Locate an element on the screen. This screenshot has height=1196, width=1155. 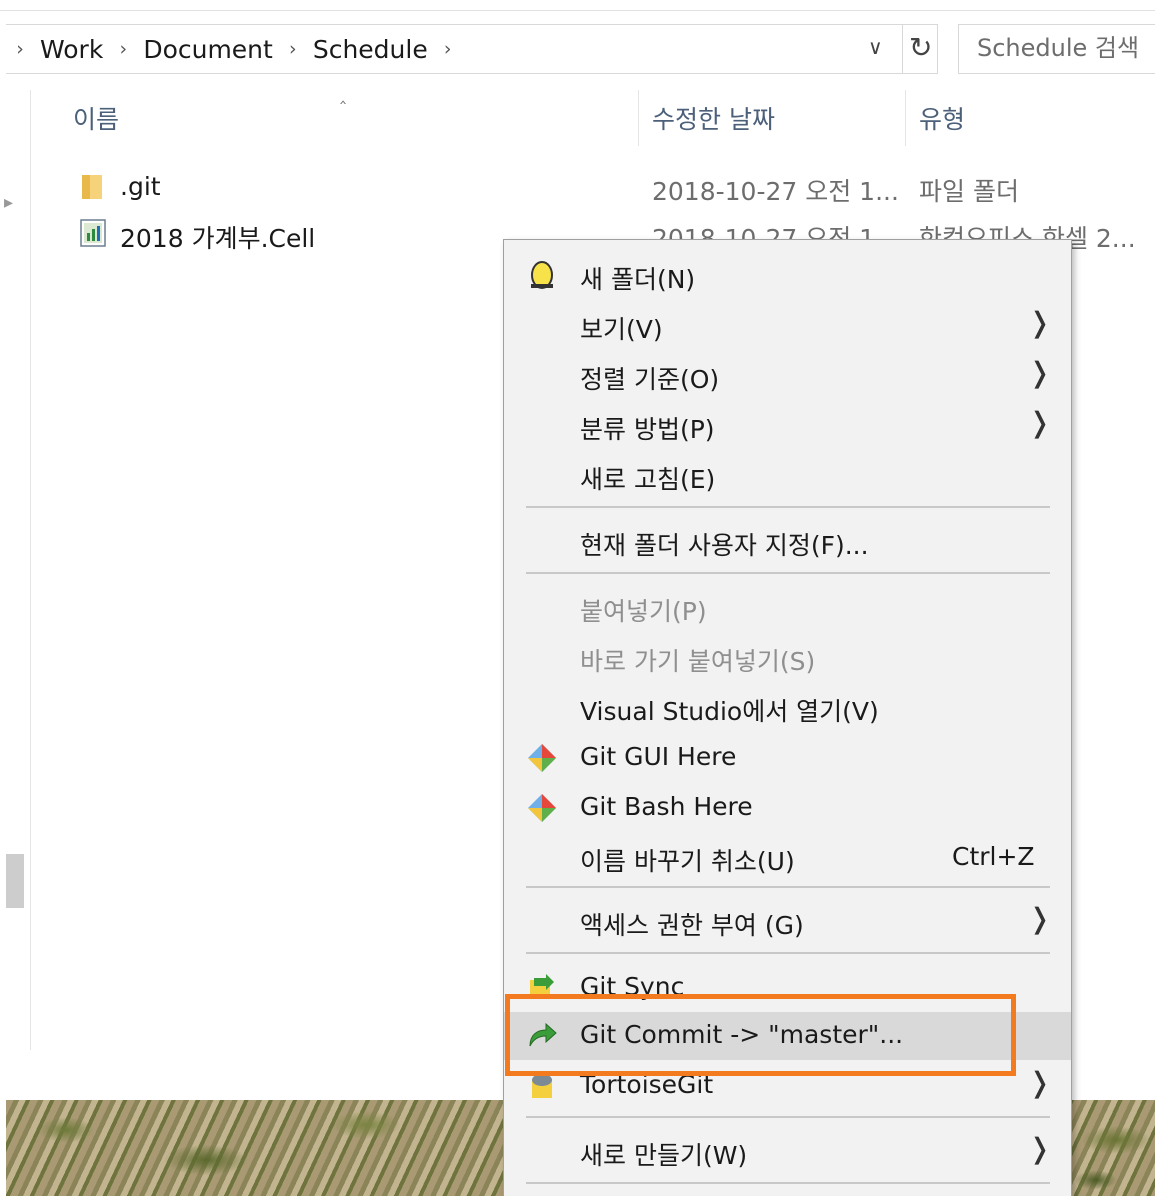
folder-icon is located at coordinates (92, 187).